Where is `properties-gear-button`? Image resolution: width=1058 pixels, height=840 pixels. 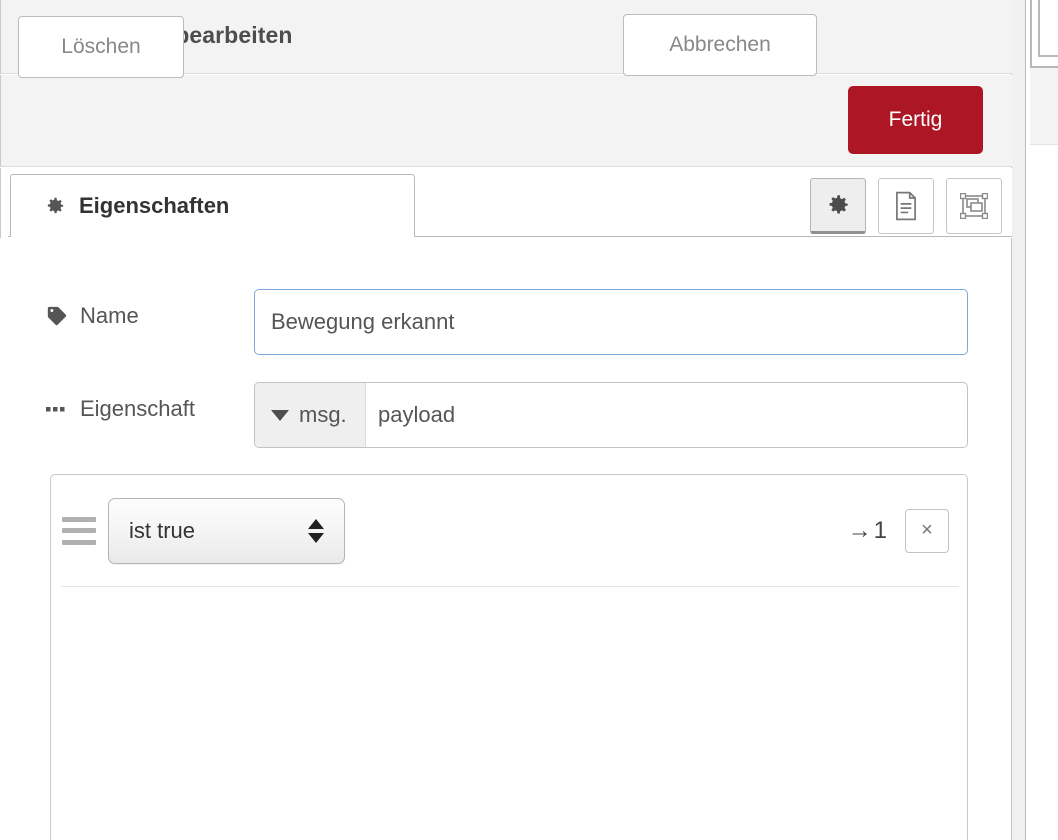 properties-gear-button is located at coordinates (838, 206).